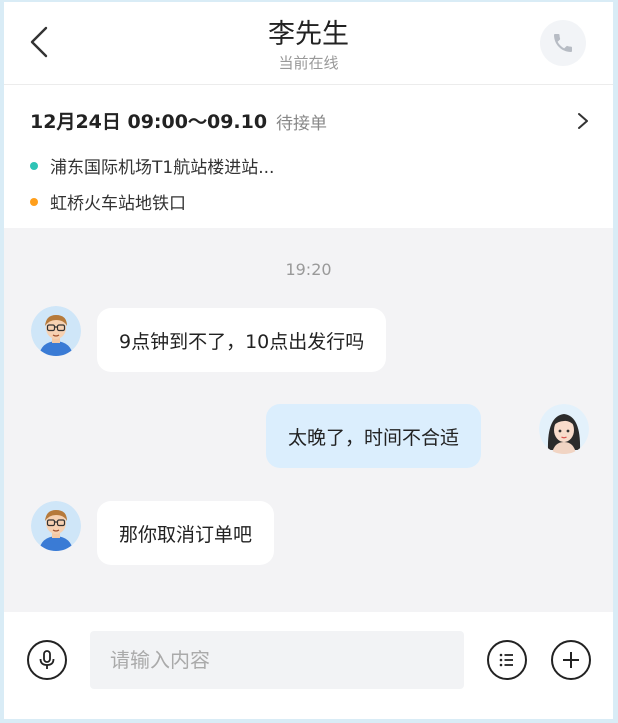  I want to click on contact-name: 李先生, so click(308, 34).